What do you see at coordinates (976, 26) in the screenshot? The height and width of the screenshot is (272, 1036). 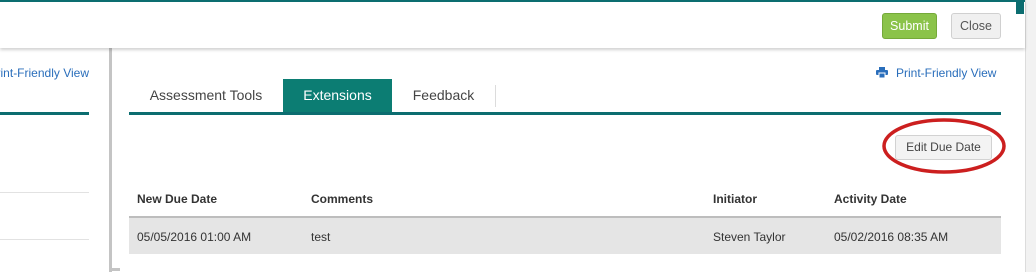 I see `close-button: Close` at bounding box center [976, 26].